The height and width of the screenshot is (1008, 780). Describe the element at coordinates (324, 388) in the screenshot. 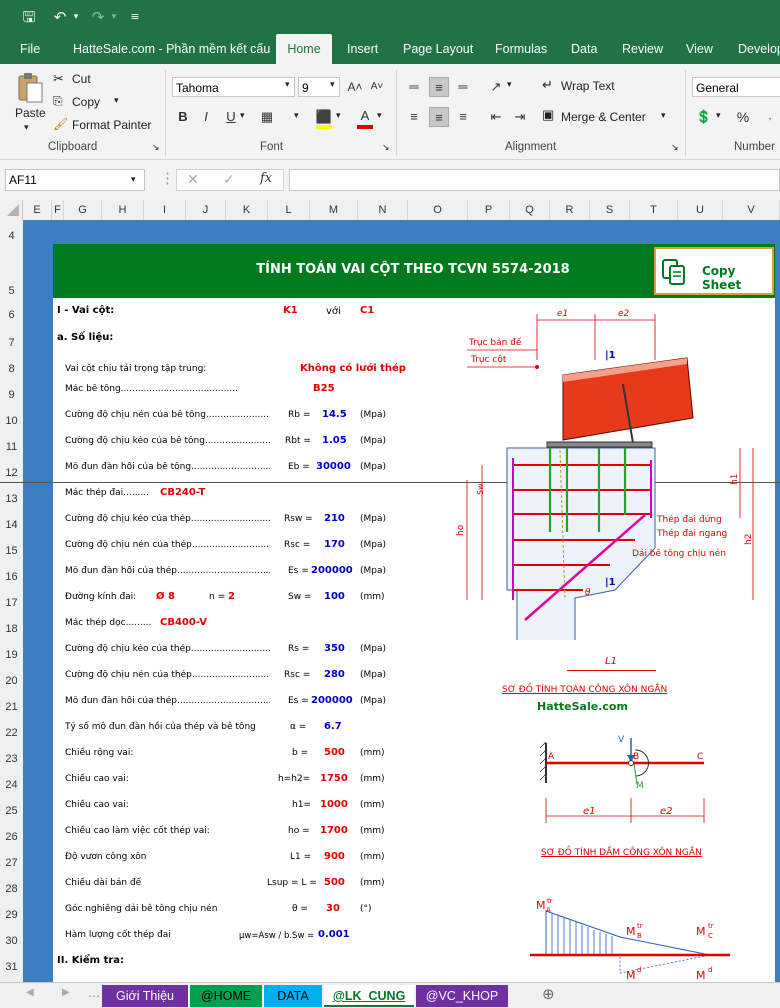

I see `param-value: B25` at that location.